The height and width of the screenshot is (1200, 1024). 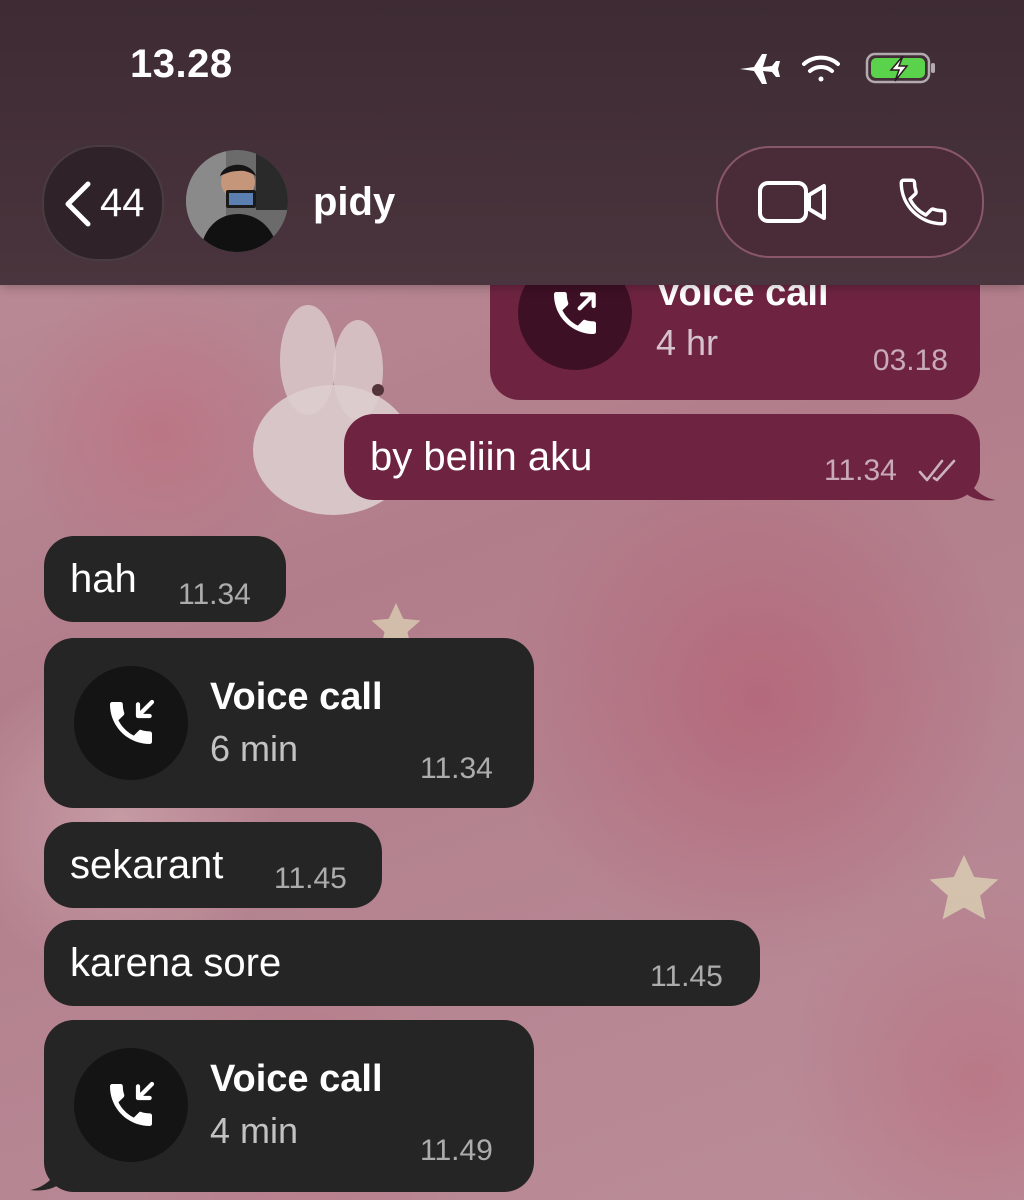 I want to click on message-time: 11.49, so click(x=456, y=1150).